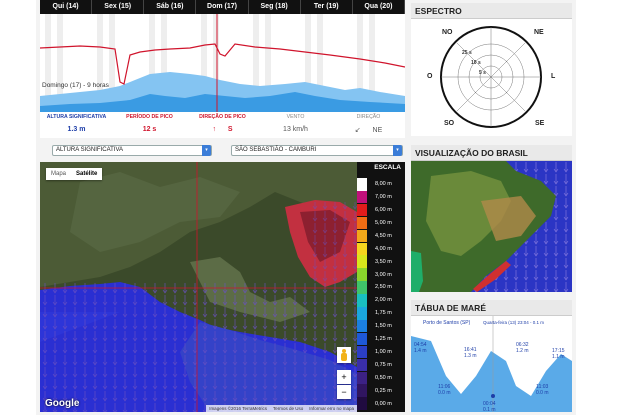 The image size is (622, 415). Describe the element at coordinates (327, 7) in the screenshot. I see `day-tab: Ter (19)` at that location.